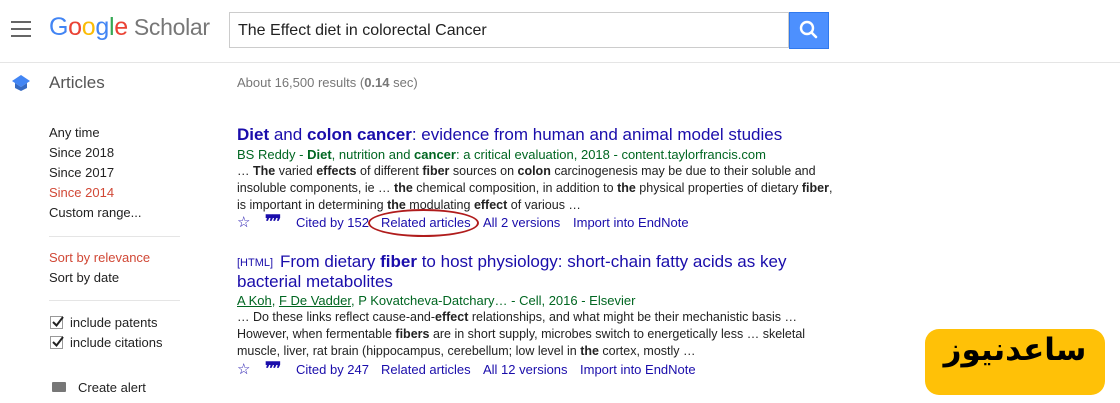  What do you see at coordinates (59, 387) in the screenshot?
I see `envelope-icon` at bounding box center [59, 387].